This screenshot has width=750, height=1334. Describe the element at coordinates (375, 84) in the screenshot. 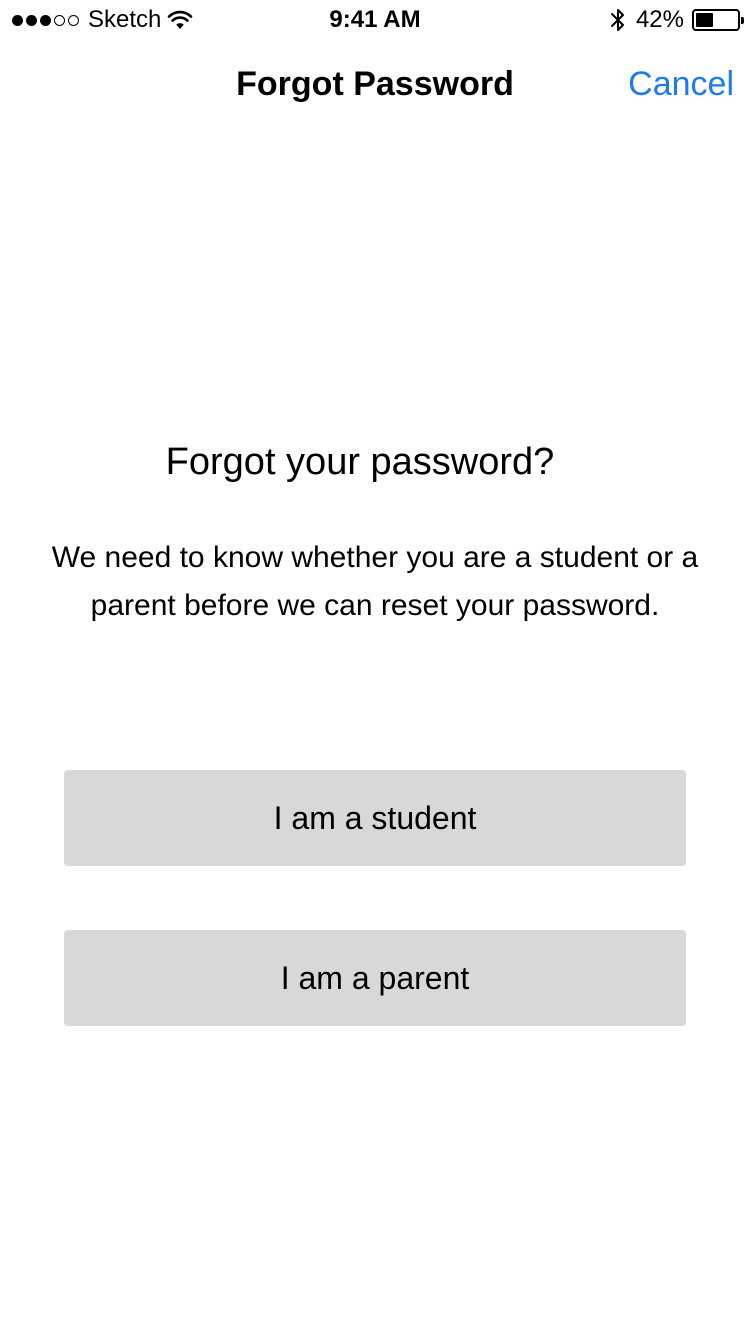

I see `navigation-bar: Forgot Password Cancel` at that location.